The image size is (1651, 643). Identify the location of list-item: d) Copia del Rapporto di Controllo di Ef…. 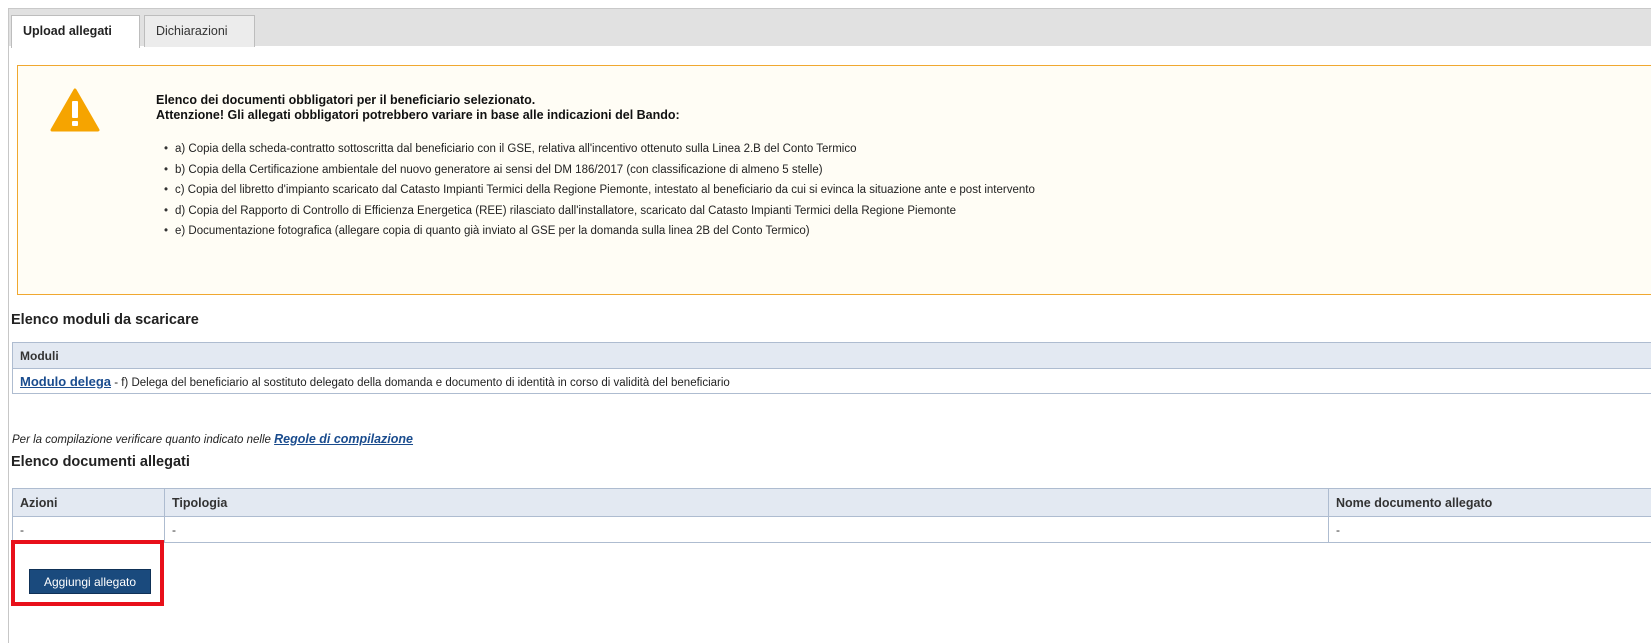
(599, 211).